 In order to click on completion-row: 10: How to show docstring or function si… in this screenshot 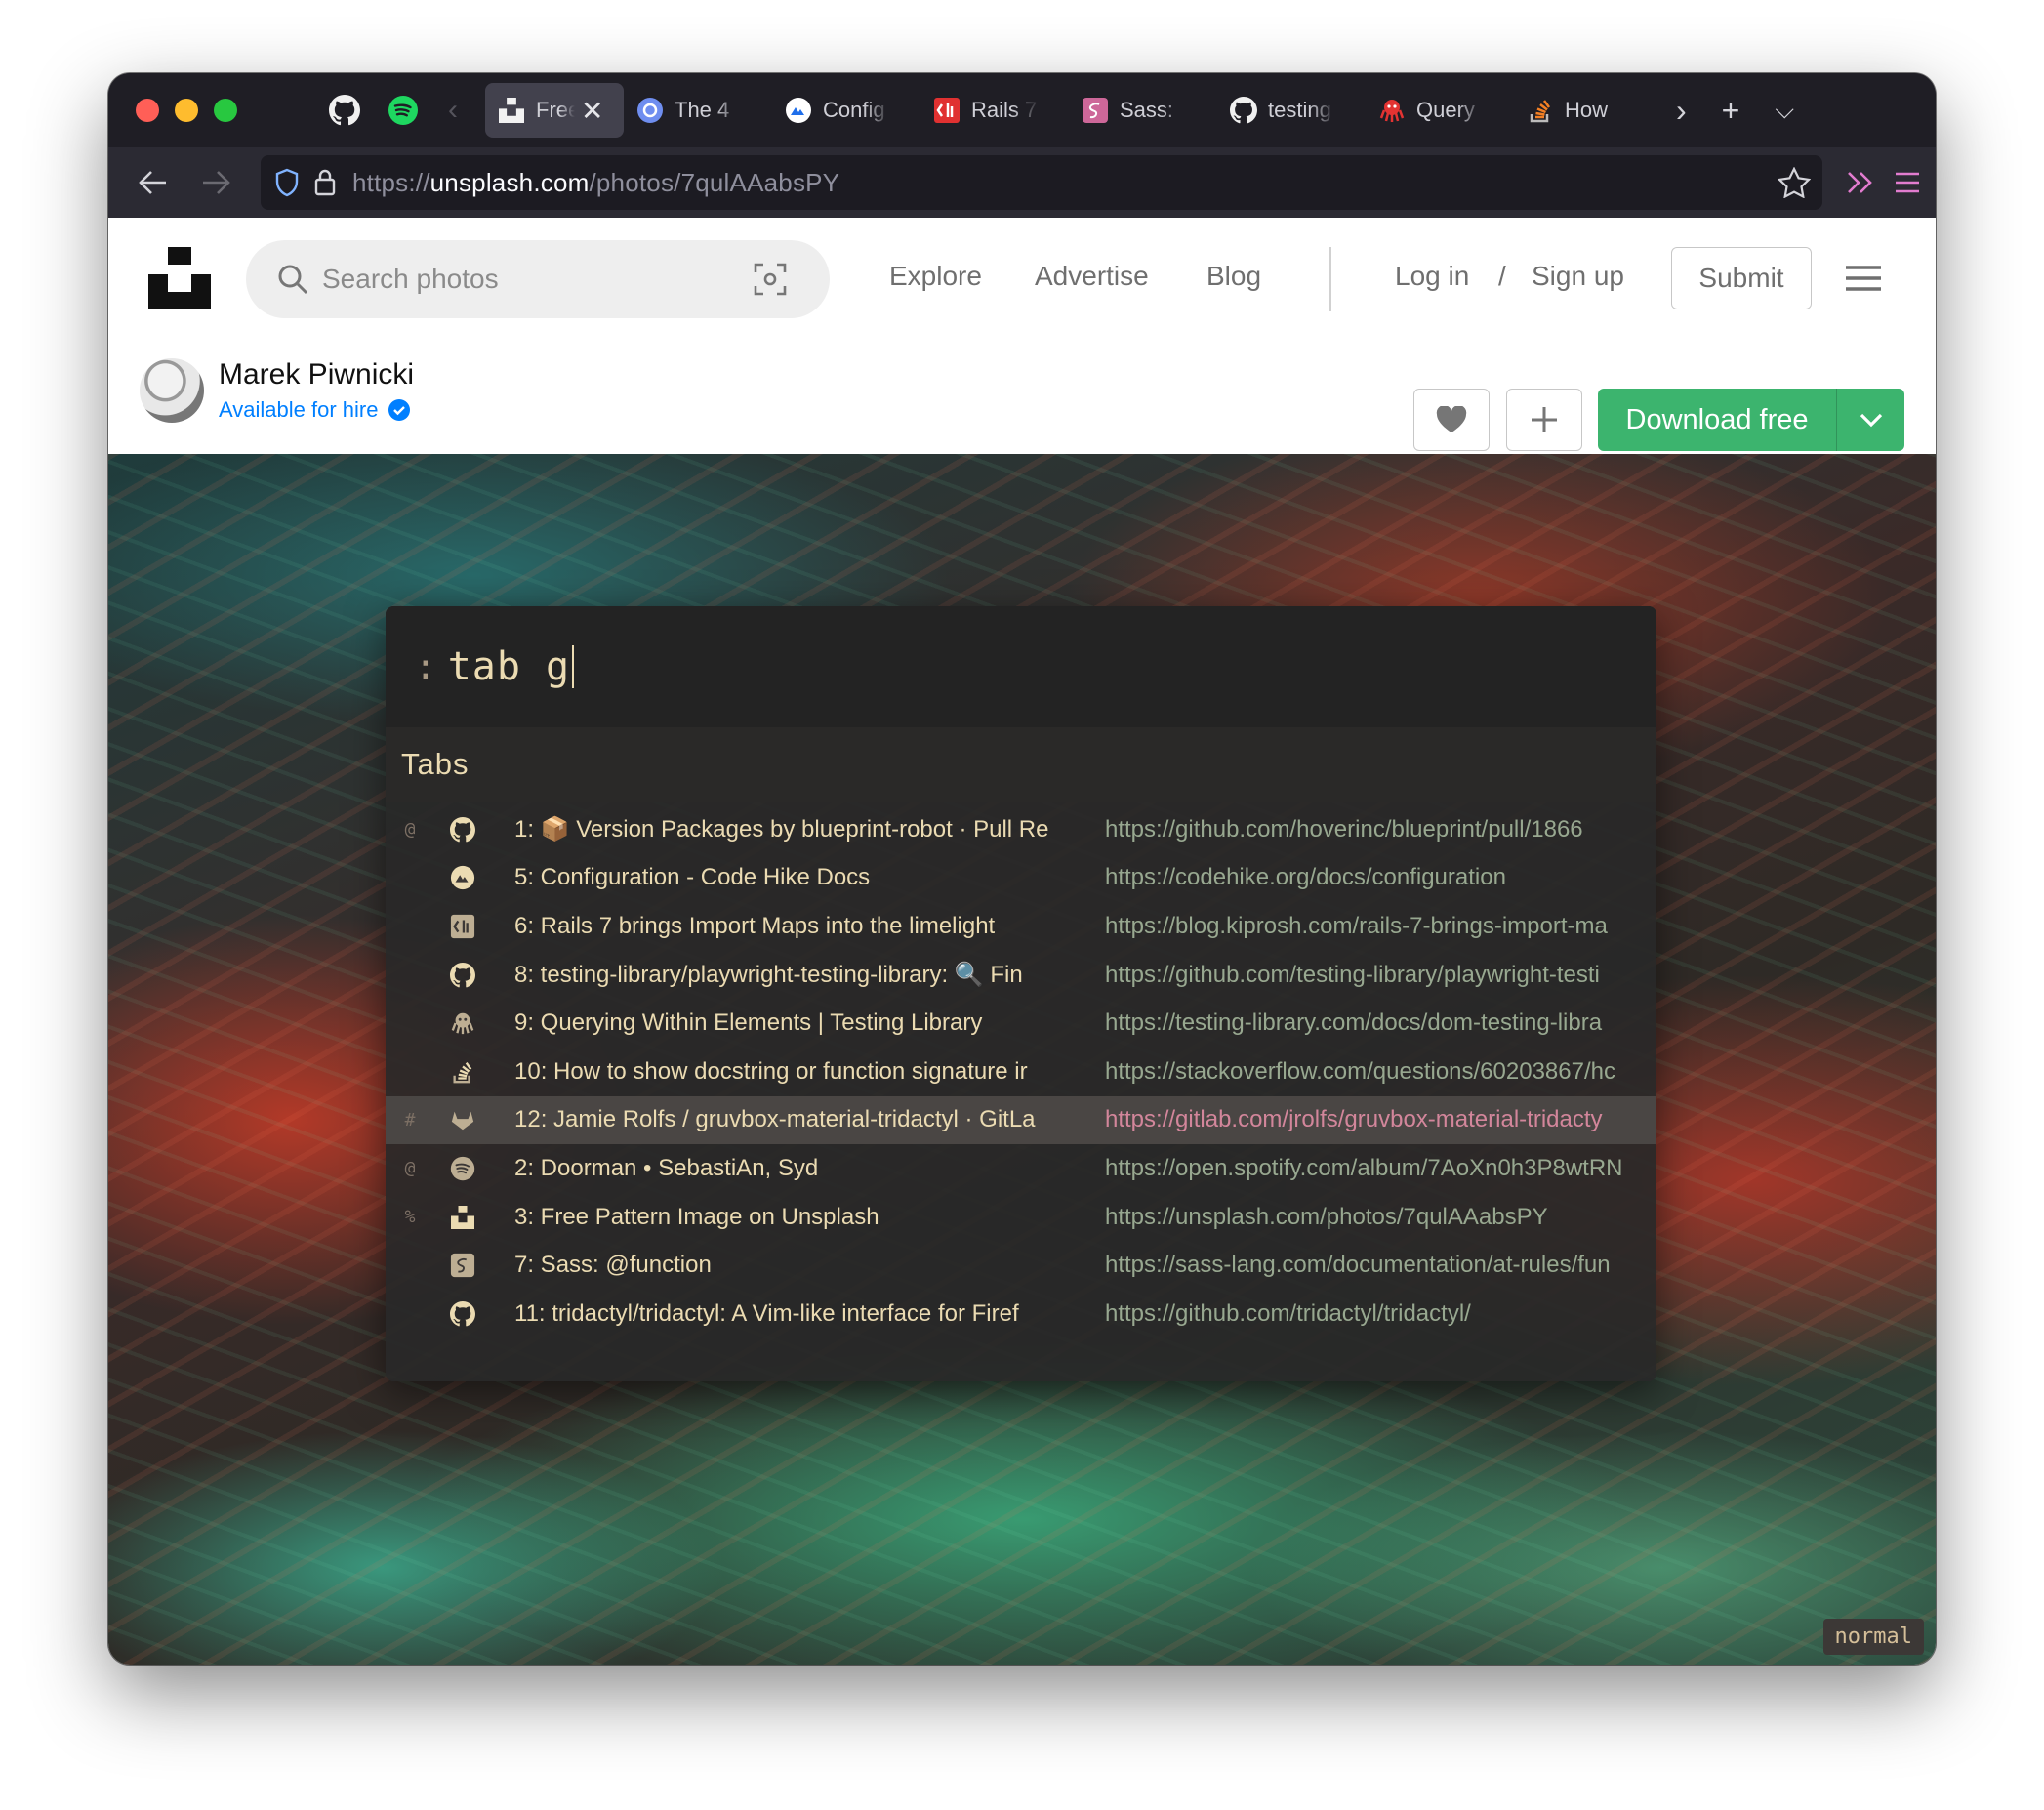, I will do `click(1021, 1072)`.